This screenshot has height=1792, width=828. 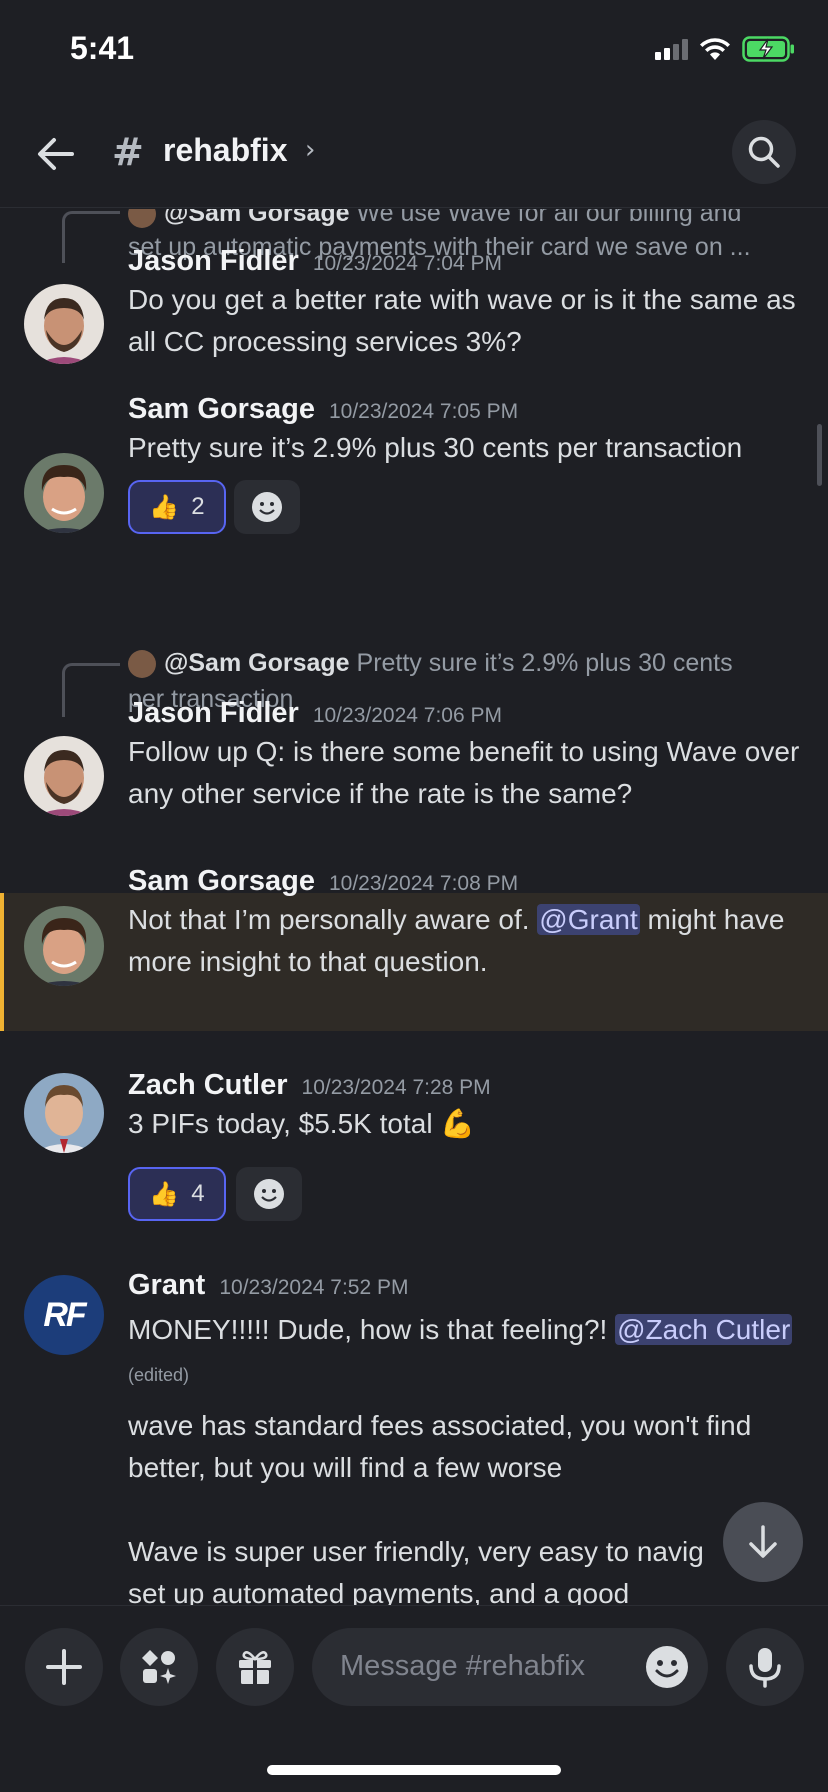 What do you see at coordinates (64, 1113) in the screenshot?
I see `avatar-zach-cutler` at bounding box center [64, 1113].